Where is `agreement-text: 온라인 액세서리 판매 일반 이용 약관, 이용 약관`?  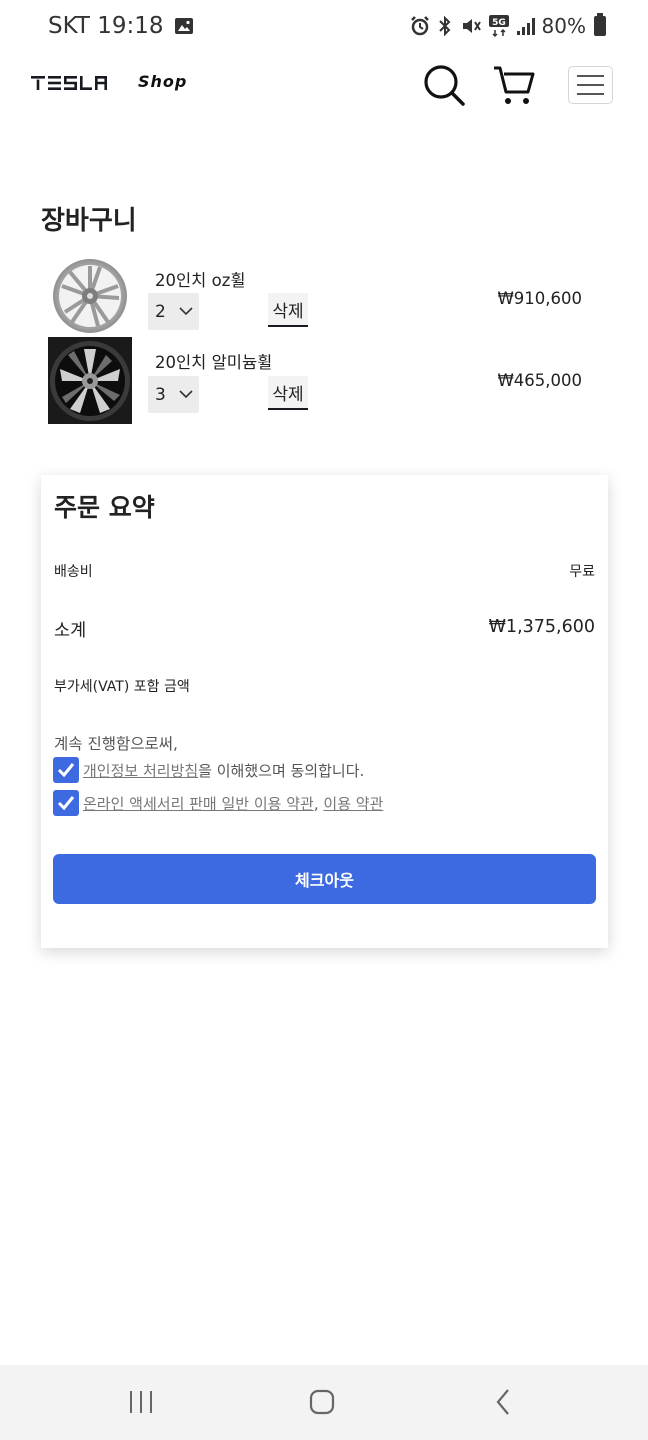
agreement-text: 온라인 액세서리 판매 일반 이용 약관, 이용 약관 is located at coordinates (233, 803).